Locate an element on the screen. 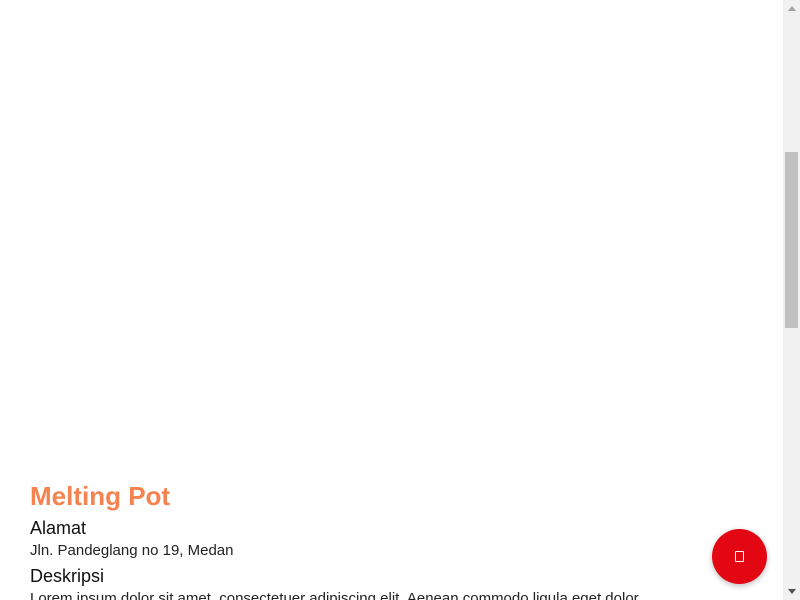  document-icon is located at coordinates (739, 556).